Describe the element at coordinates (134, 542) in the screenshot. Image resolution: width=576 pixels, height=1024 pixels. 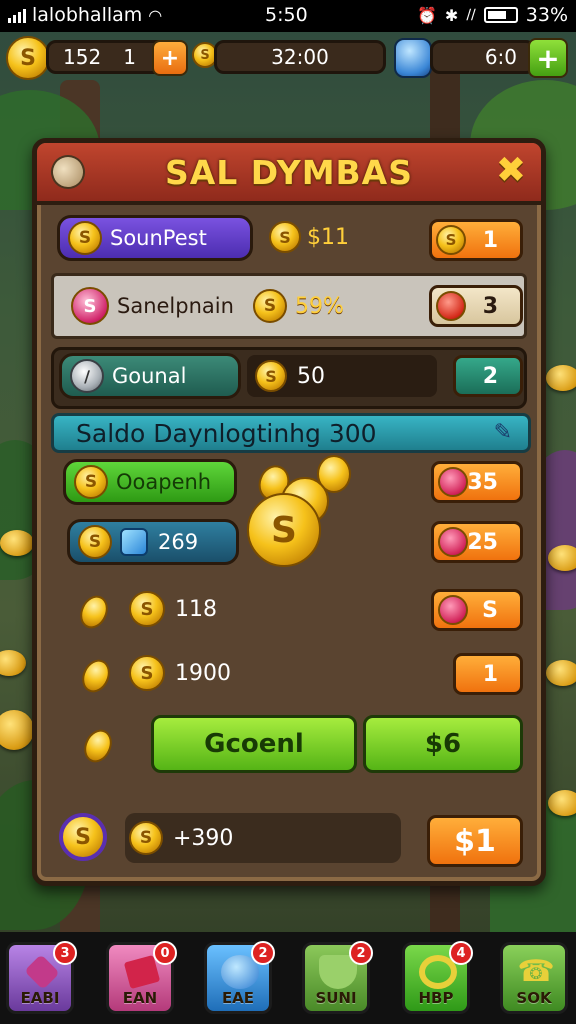
I see `blue-gem-icon` at that location.